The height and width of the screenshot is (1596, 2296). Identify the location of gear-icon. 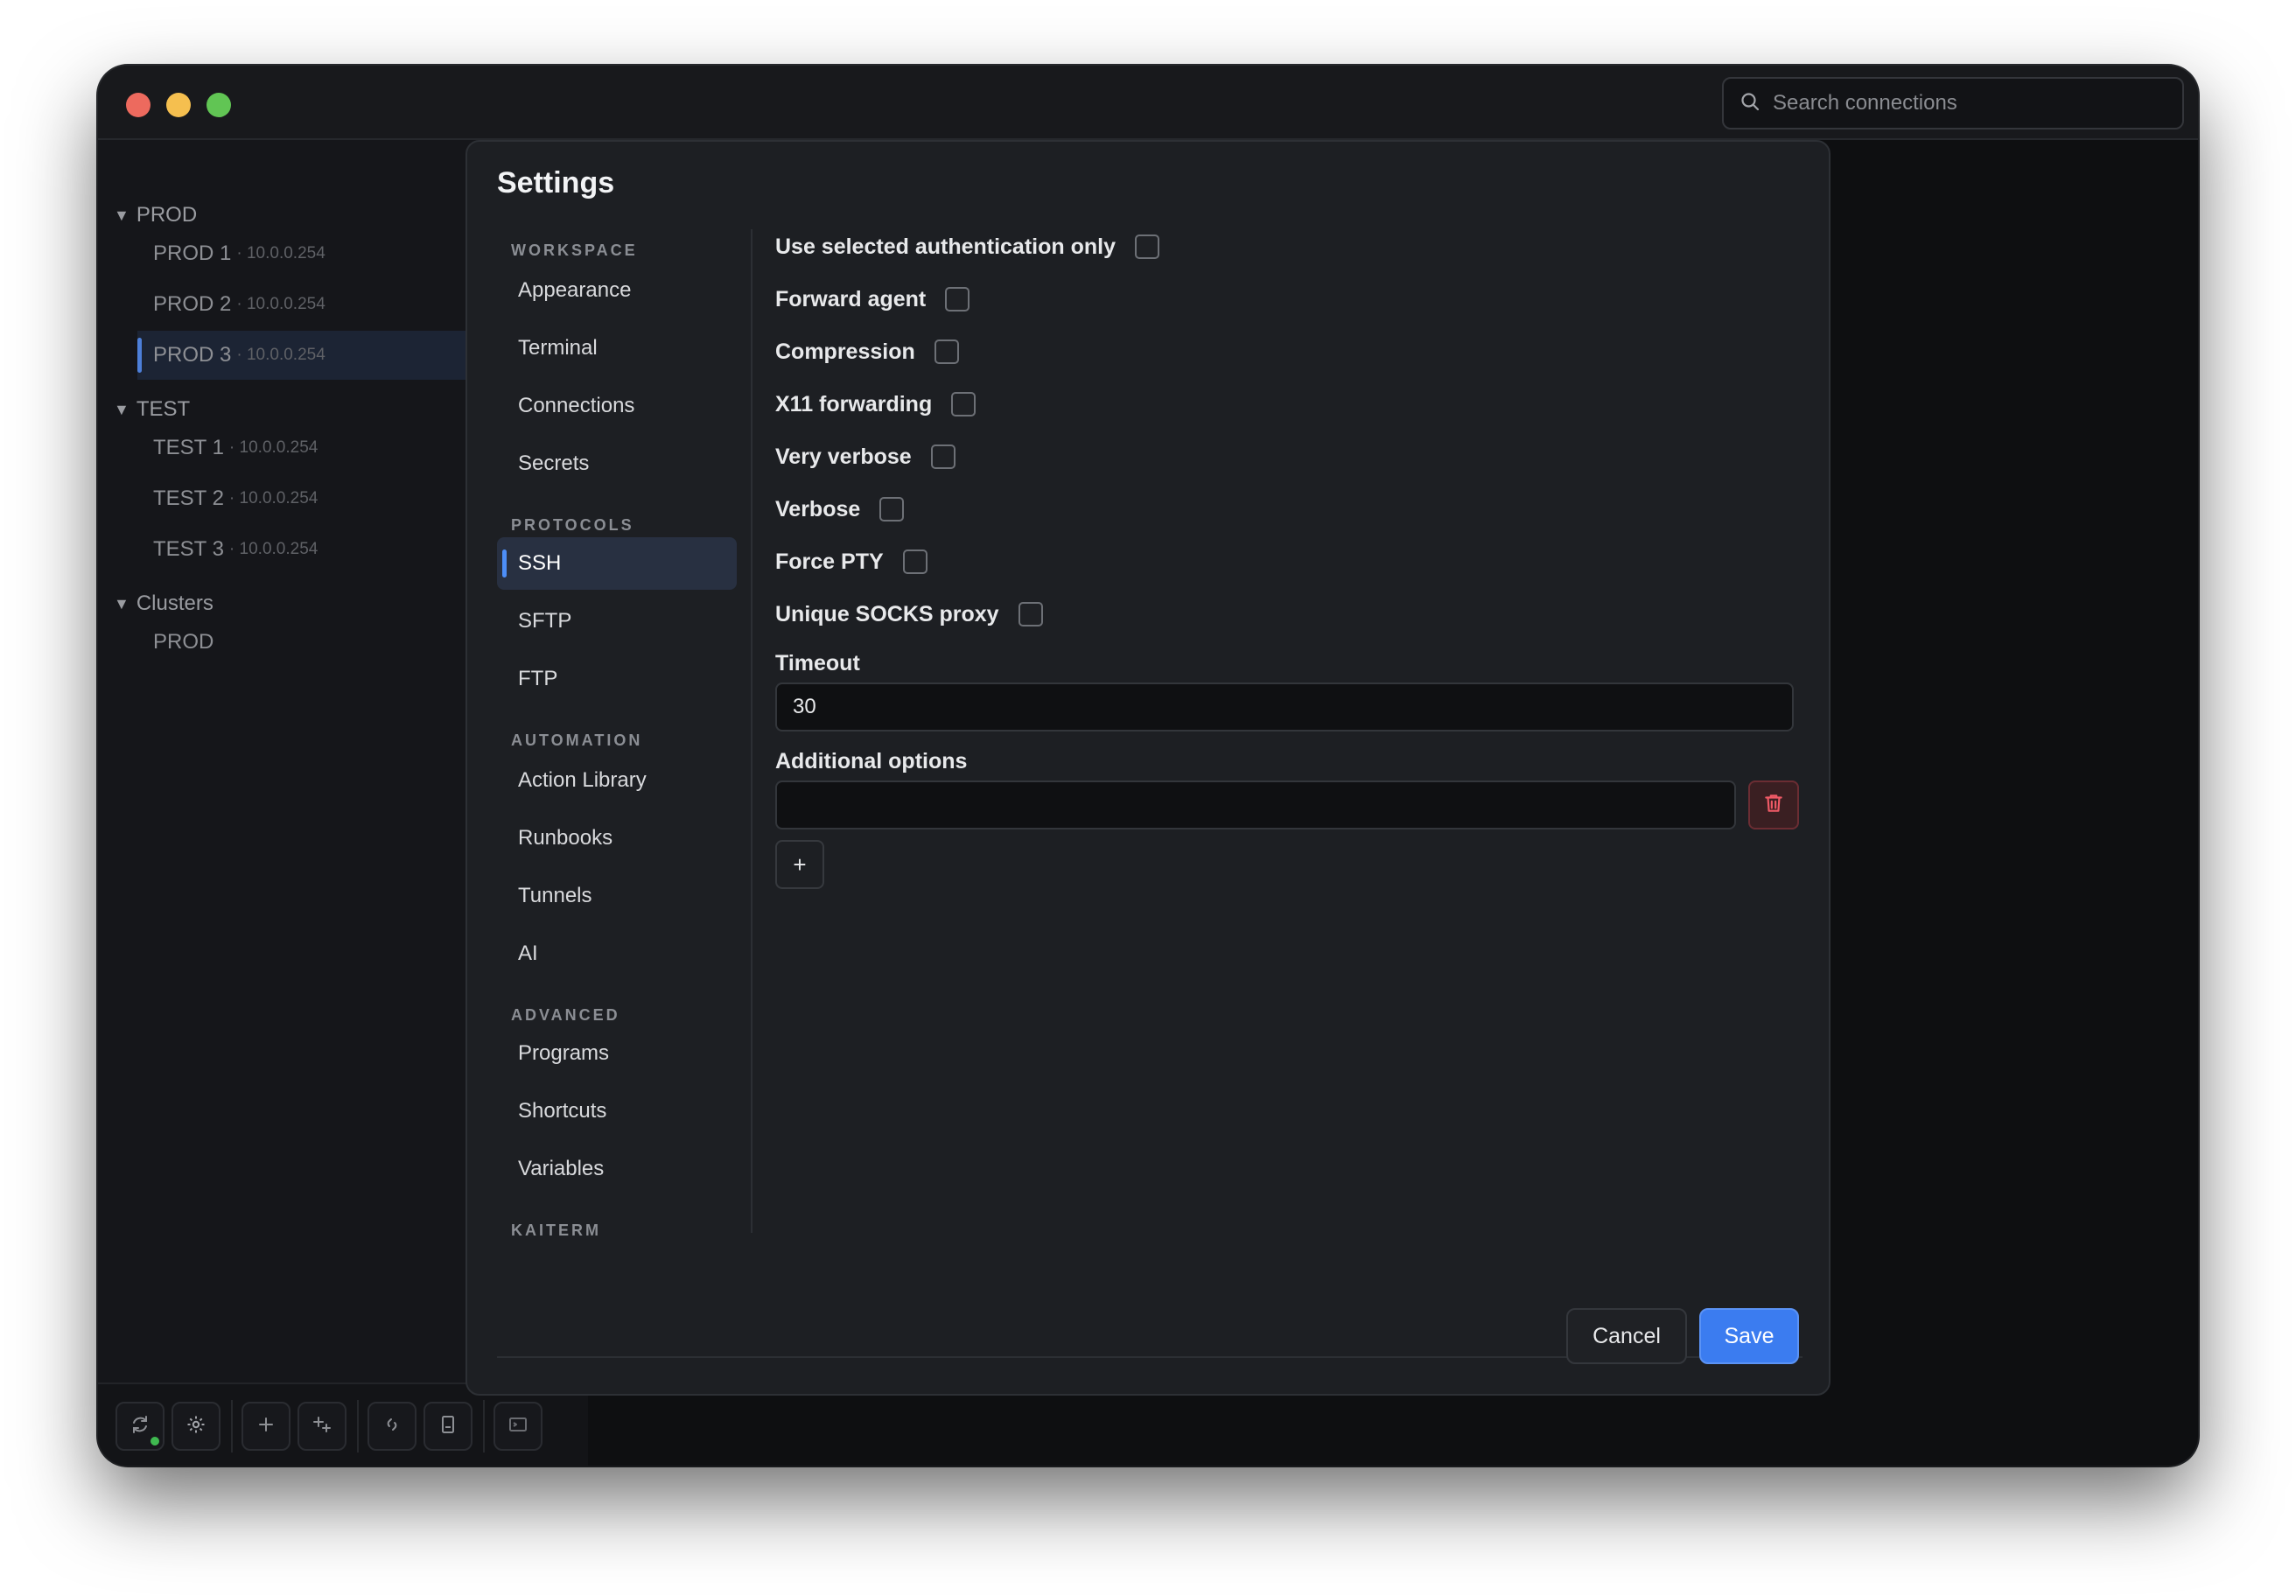
(196, 1426).